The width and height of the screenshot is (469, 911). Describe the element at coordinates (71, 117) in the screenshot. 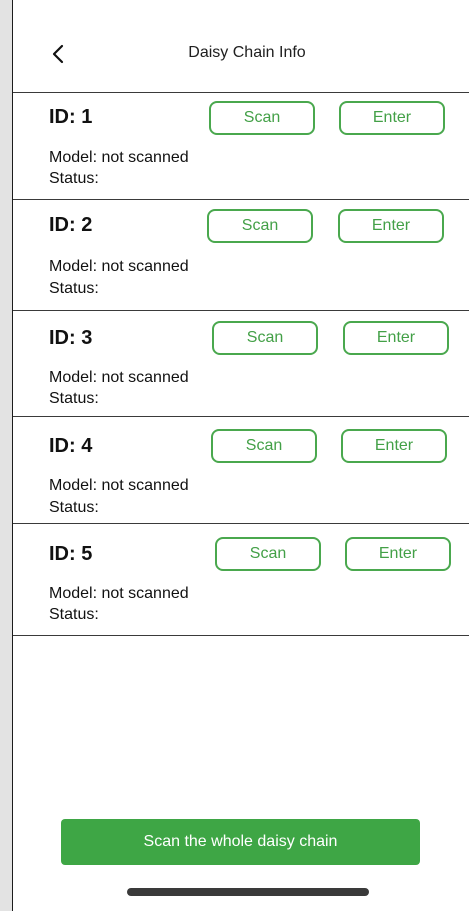

I see `device-id-label: ID: 1` at that location.